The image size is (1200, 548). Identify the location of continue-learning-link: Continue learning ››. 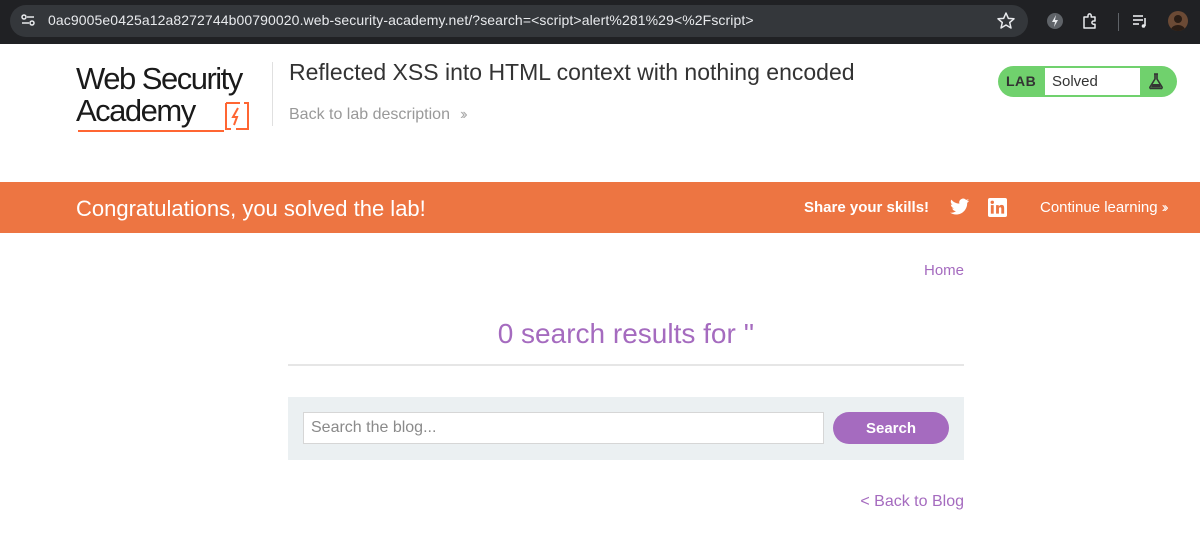
(1104, 207).